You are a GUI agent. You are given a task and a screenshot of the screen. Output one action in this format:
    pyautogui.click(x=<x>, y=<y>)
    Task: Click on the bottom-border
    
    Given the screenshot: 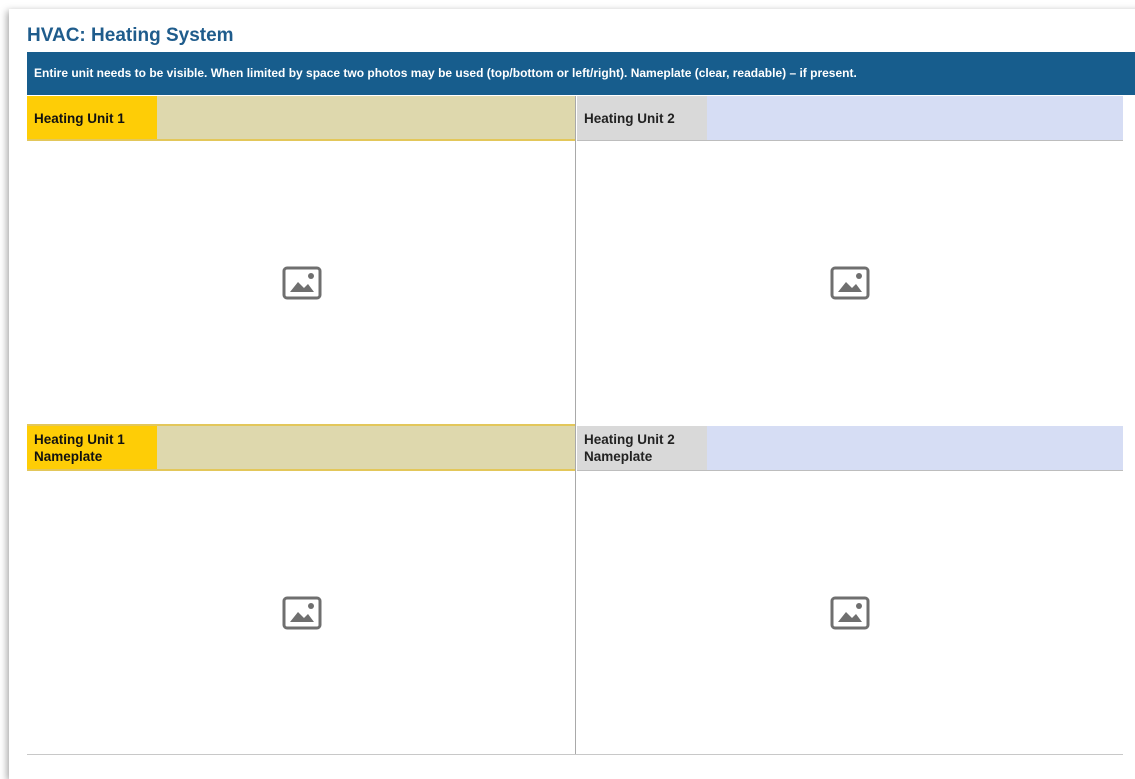 What is the action you would take?
    pyautogui.click(x=575, y=754)
    